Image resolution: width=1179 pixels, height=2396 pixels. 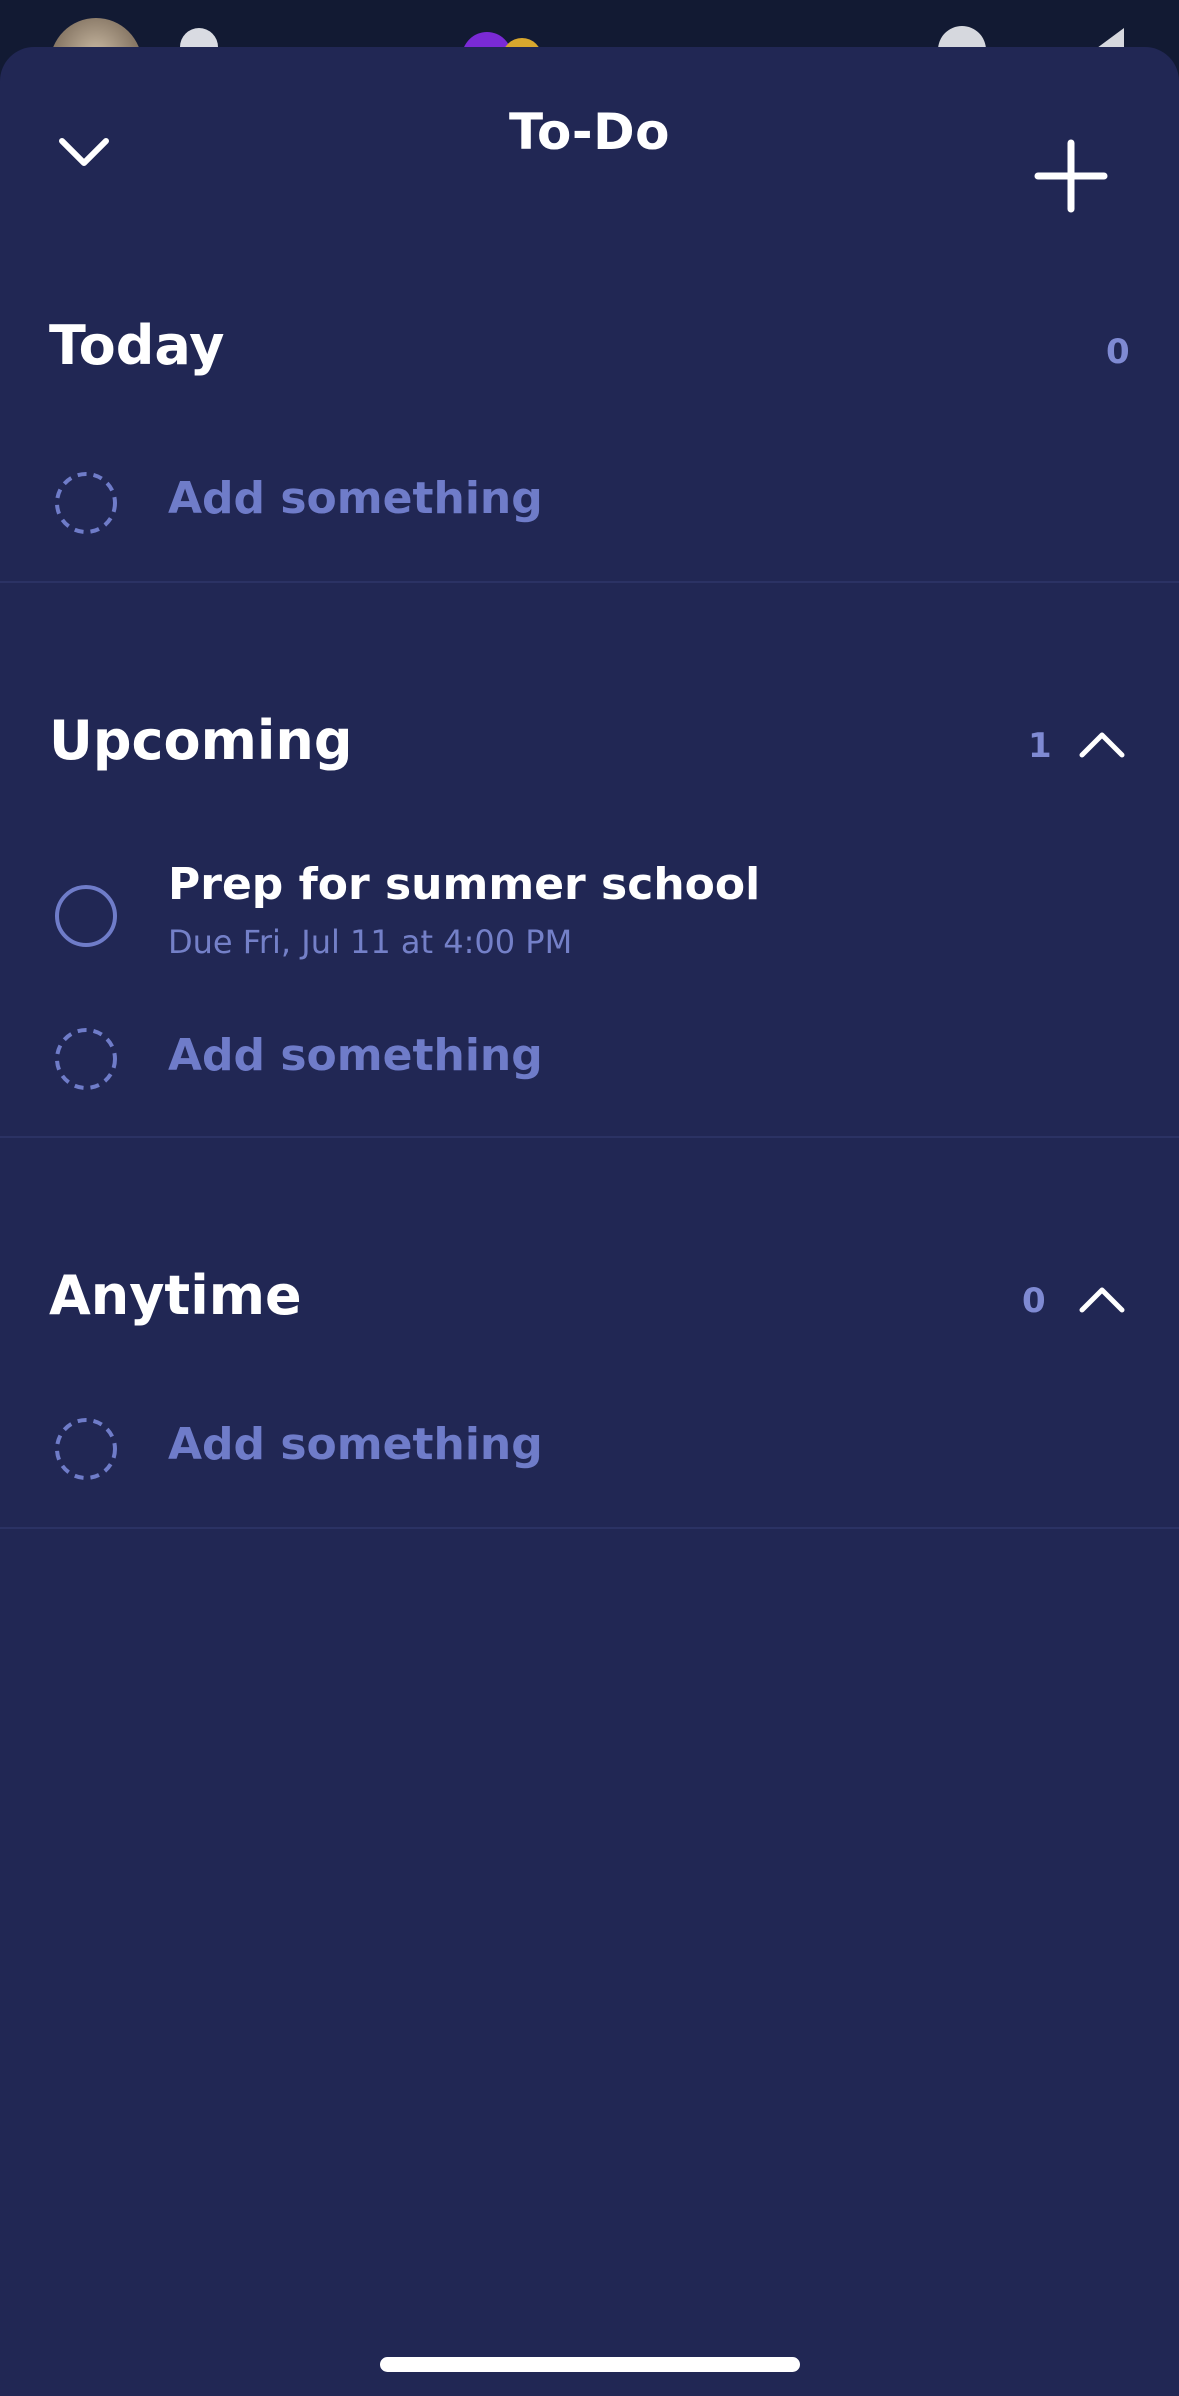 I want to click on plus-icon, so click(x=1071, y=176).